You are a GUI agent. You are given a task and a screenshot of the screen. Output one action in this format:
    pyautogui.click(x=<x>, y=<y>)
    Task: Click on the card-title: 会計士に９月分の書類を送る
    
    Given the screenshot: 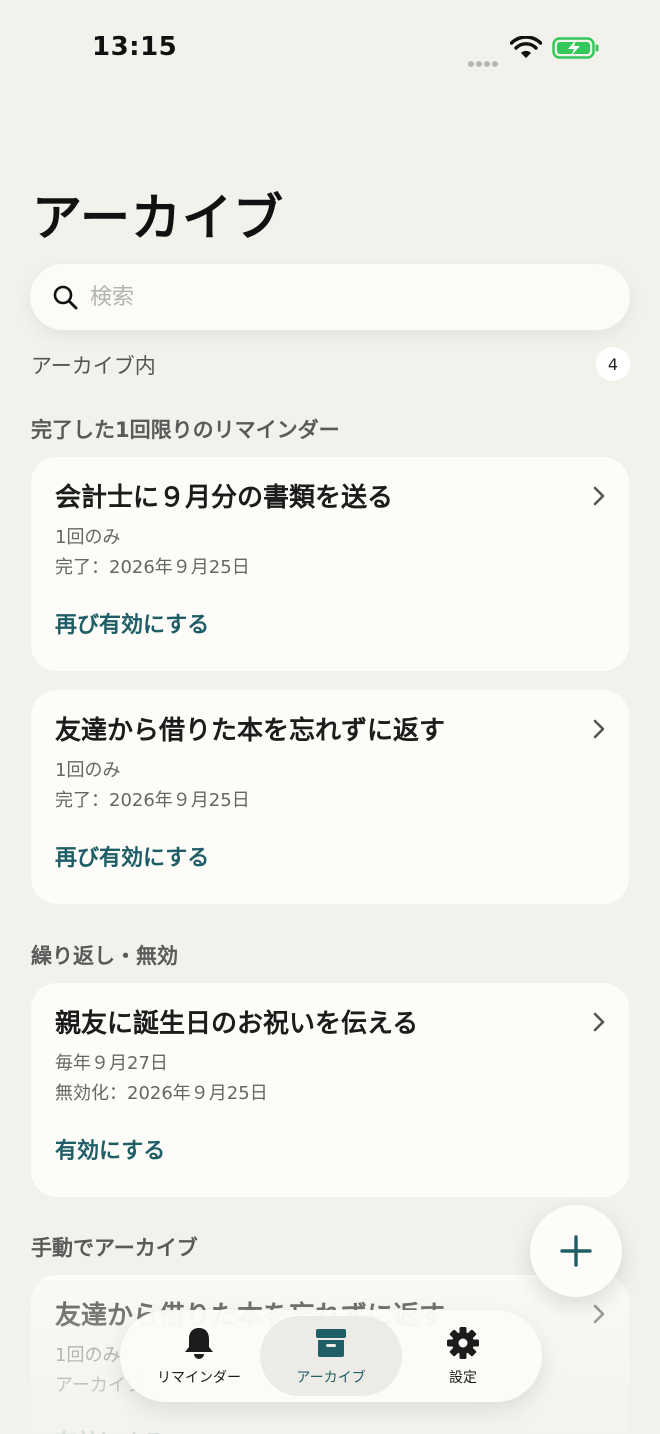 What is the action you would take?
    pyautogui.click(x=224, y=498)
    